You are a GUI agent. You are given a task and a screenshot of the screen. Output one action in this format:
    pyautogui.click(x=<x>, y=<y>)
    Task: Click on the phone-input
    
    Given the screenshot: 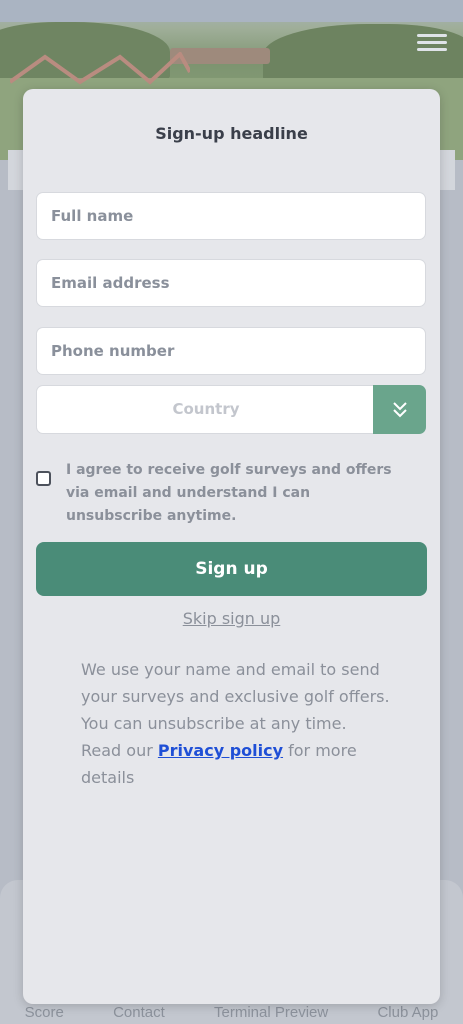 What is the action you would take?
    pyautogui.click(x=231, y=351)
    